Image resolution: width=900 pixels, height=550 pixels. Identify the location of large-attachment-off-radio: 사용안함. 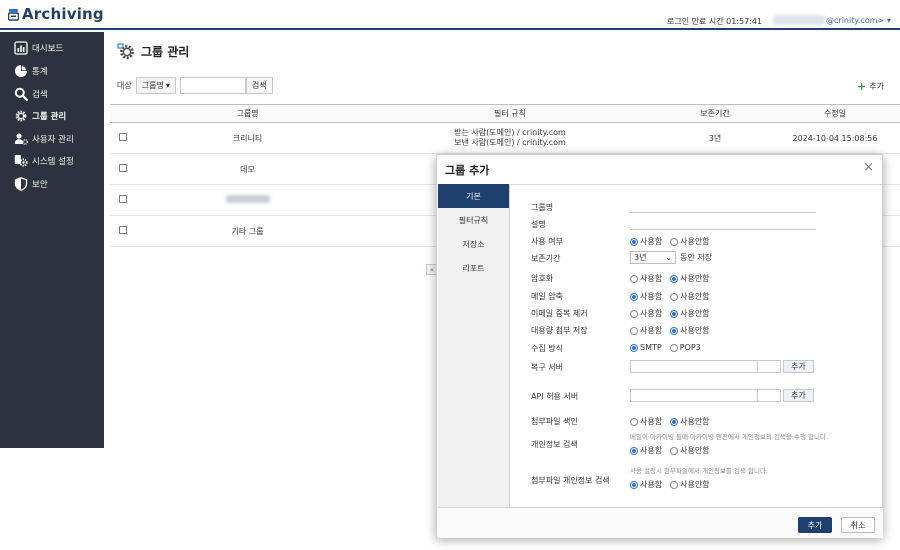
(690, 330).